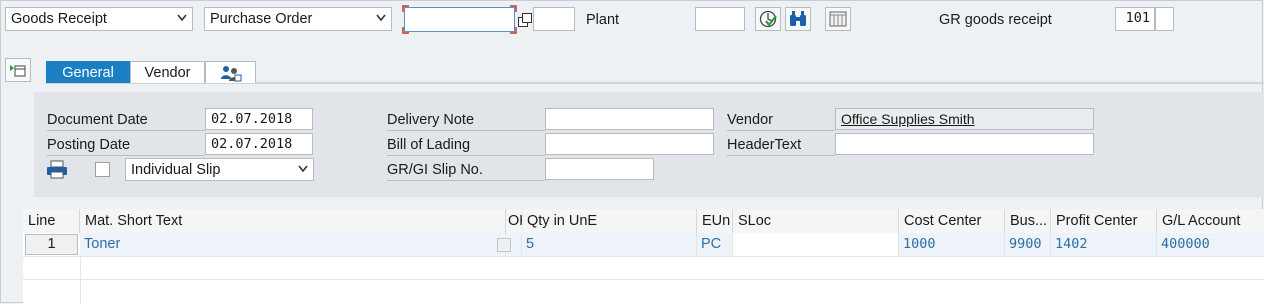 Image resolution: width=1264 pixels, height=304 pixels. I want to click on cell-gl-account: 400000, so click(1210, 244).